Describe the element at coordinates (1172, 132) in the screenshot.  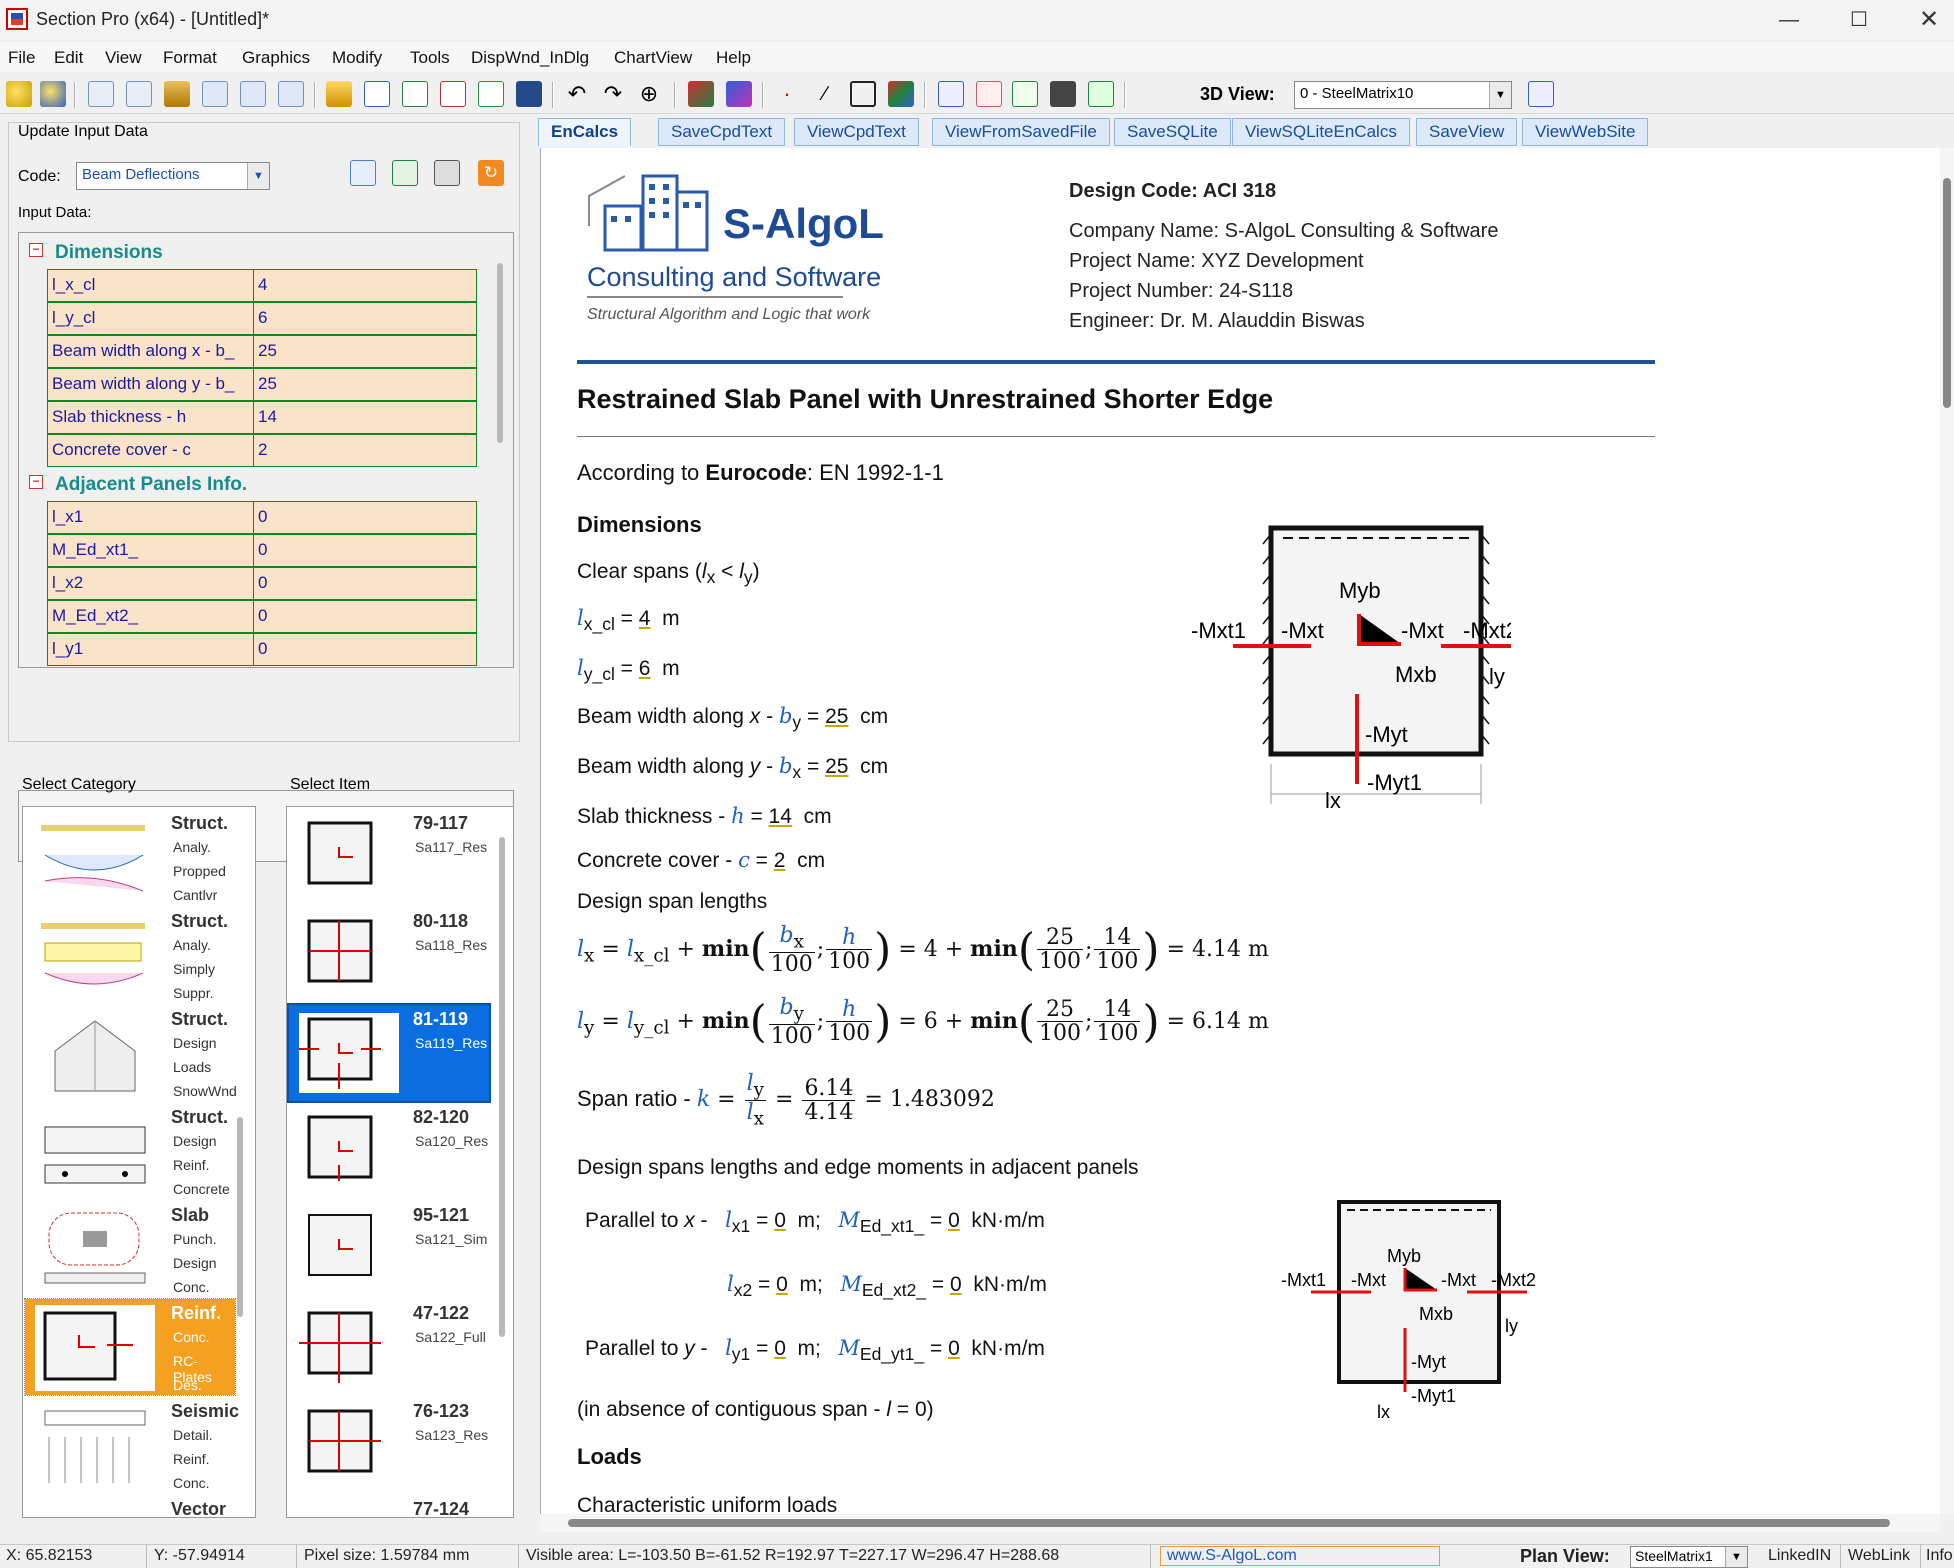
I see `tab-savesqlite: SaveSQLite` at that location.